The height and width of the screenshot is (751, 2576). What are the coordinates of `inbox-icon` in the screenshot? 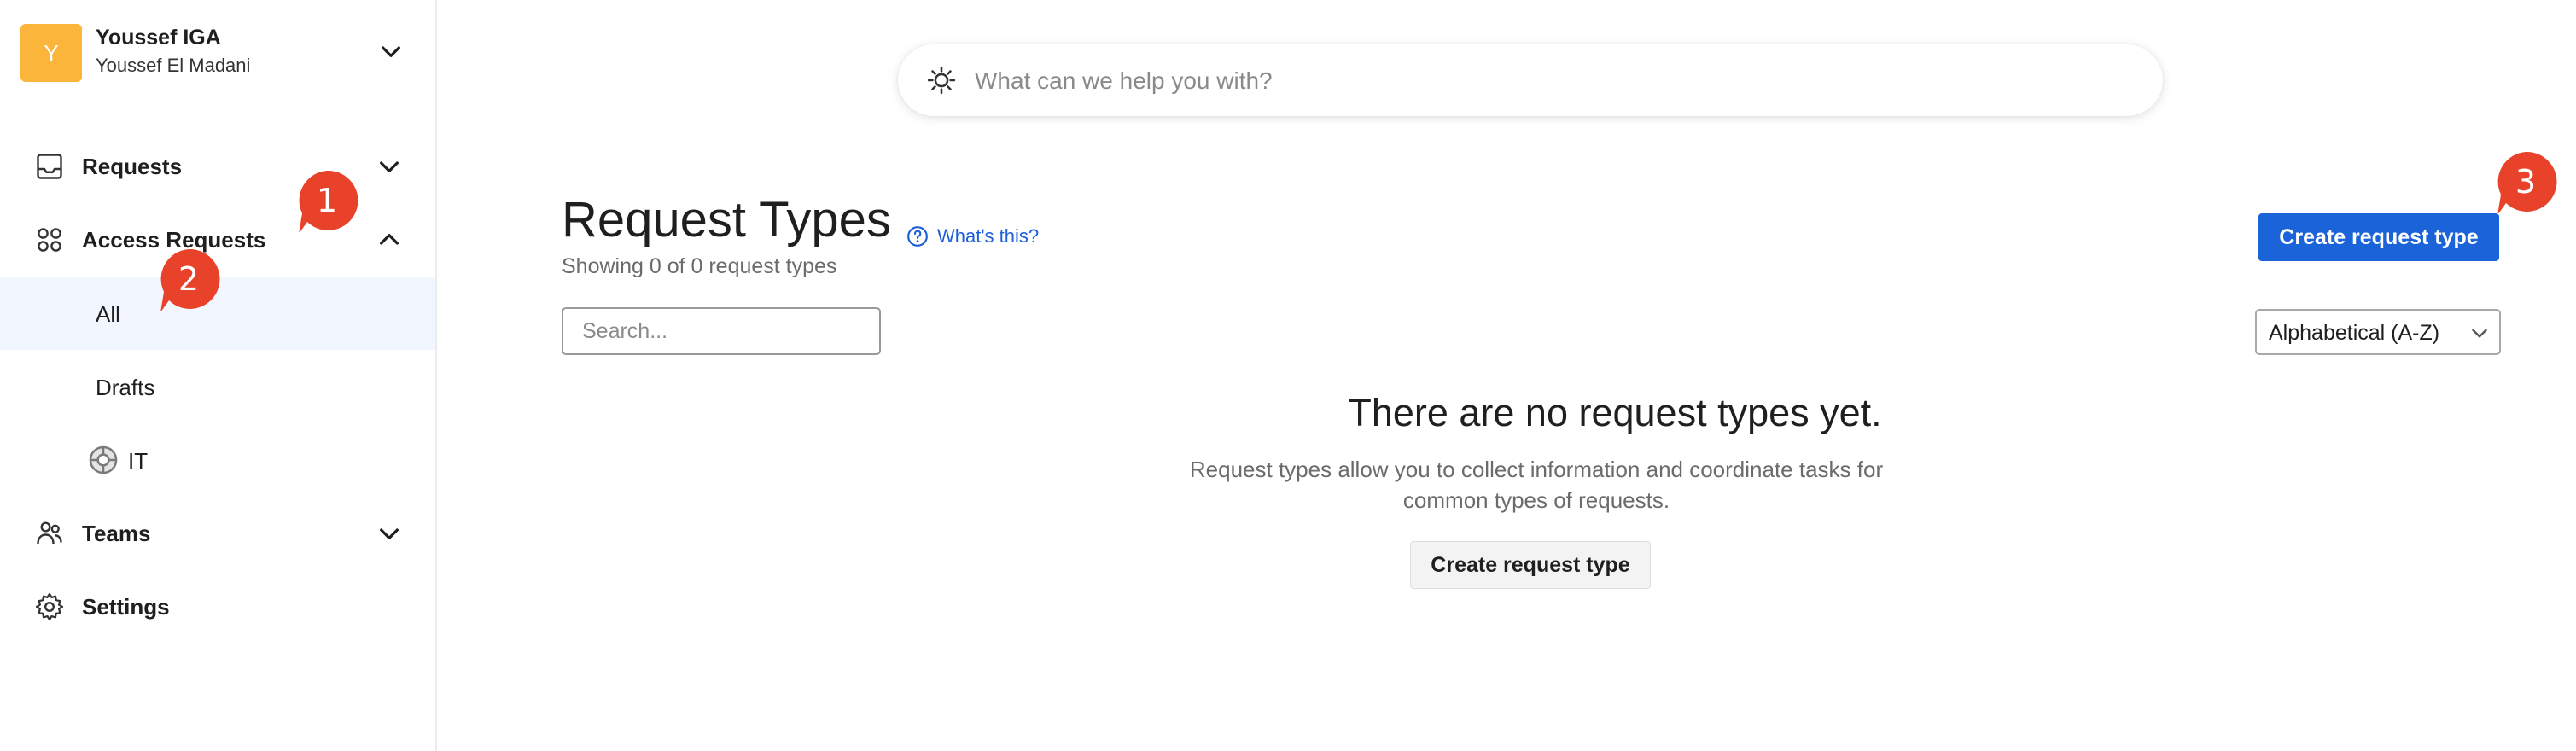 It's located at (49, 166).